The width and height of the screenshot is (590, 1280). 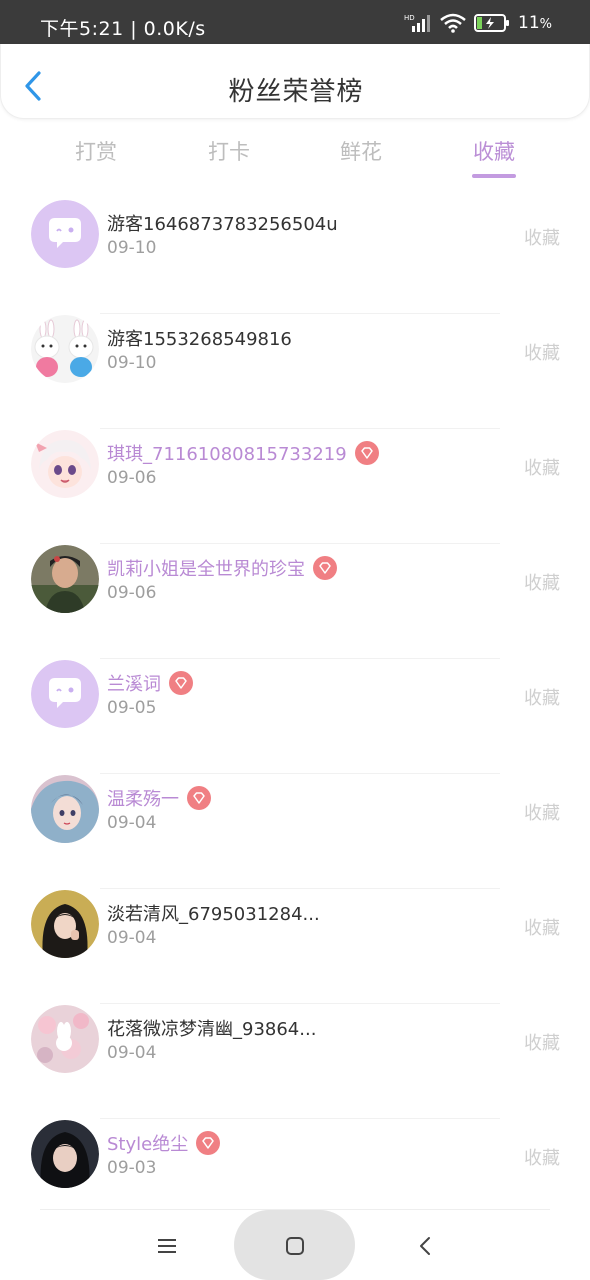 What do you see at coordinates (123, 29) in the screenshot?
I see `status-time: 下午5:21 | 0.0K/s` at bounding box center [123, 29].